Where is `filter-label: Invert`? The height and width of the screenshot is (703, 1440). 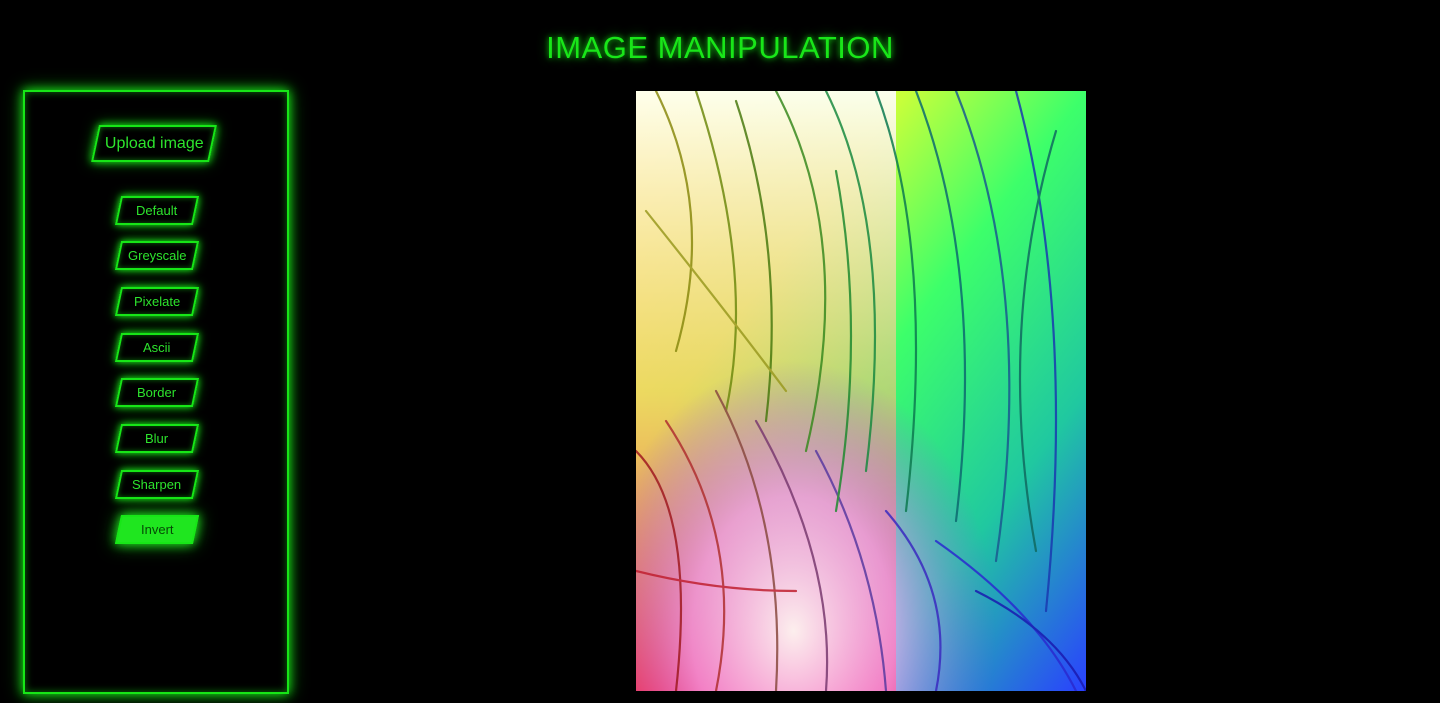 filter-label: Invert is located at coordinates (157, 529).